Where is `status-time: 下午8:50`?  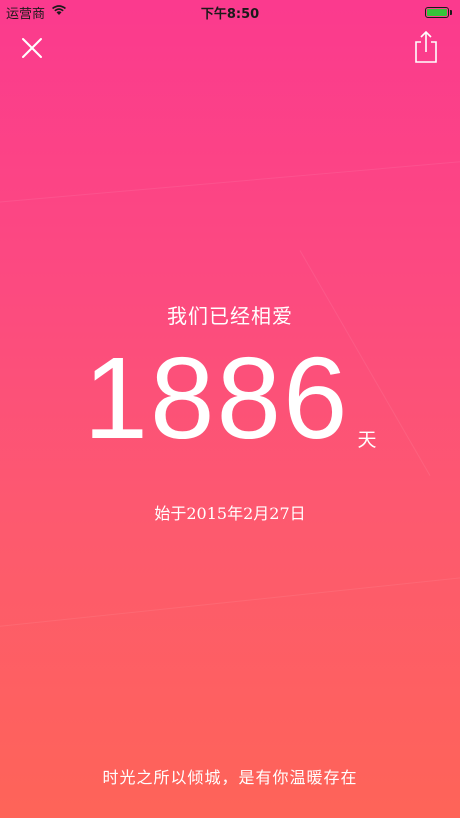
status-time: 下午8:50 is located at coordinates (230, 14).